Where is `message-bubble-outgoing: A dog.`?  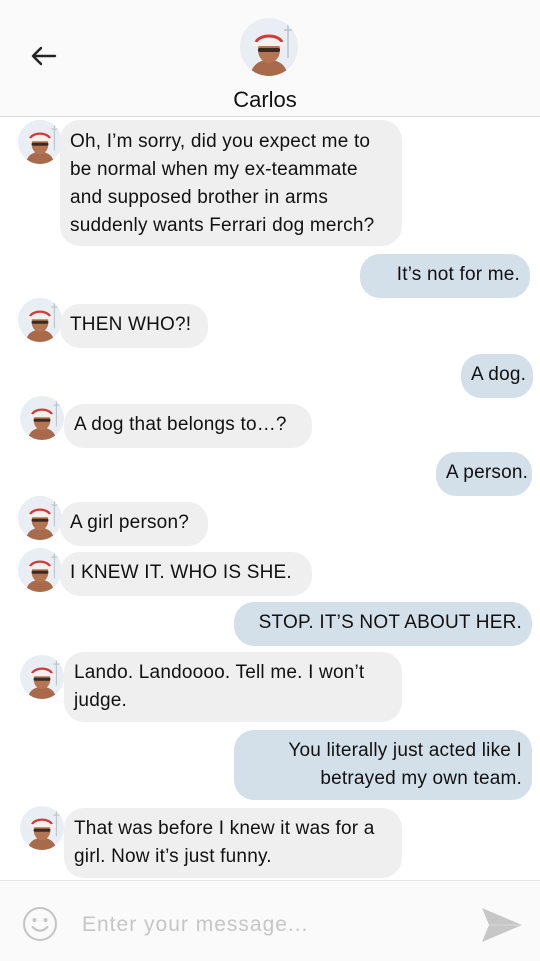 message-bubble-outgoing: A dog. is located at coordinates (497, 376).